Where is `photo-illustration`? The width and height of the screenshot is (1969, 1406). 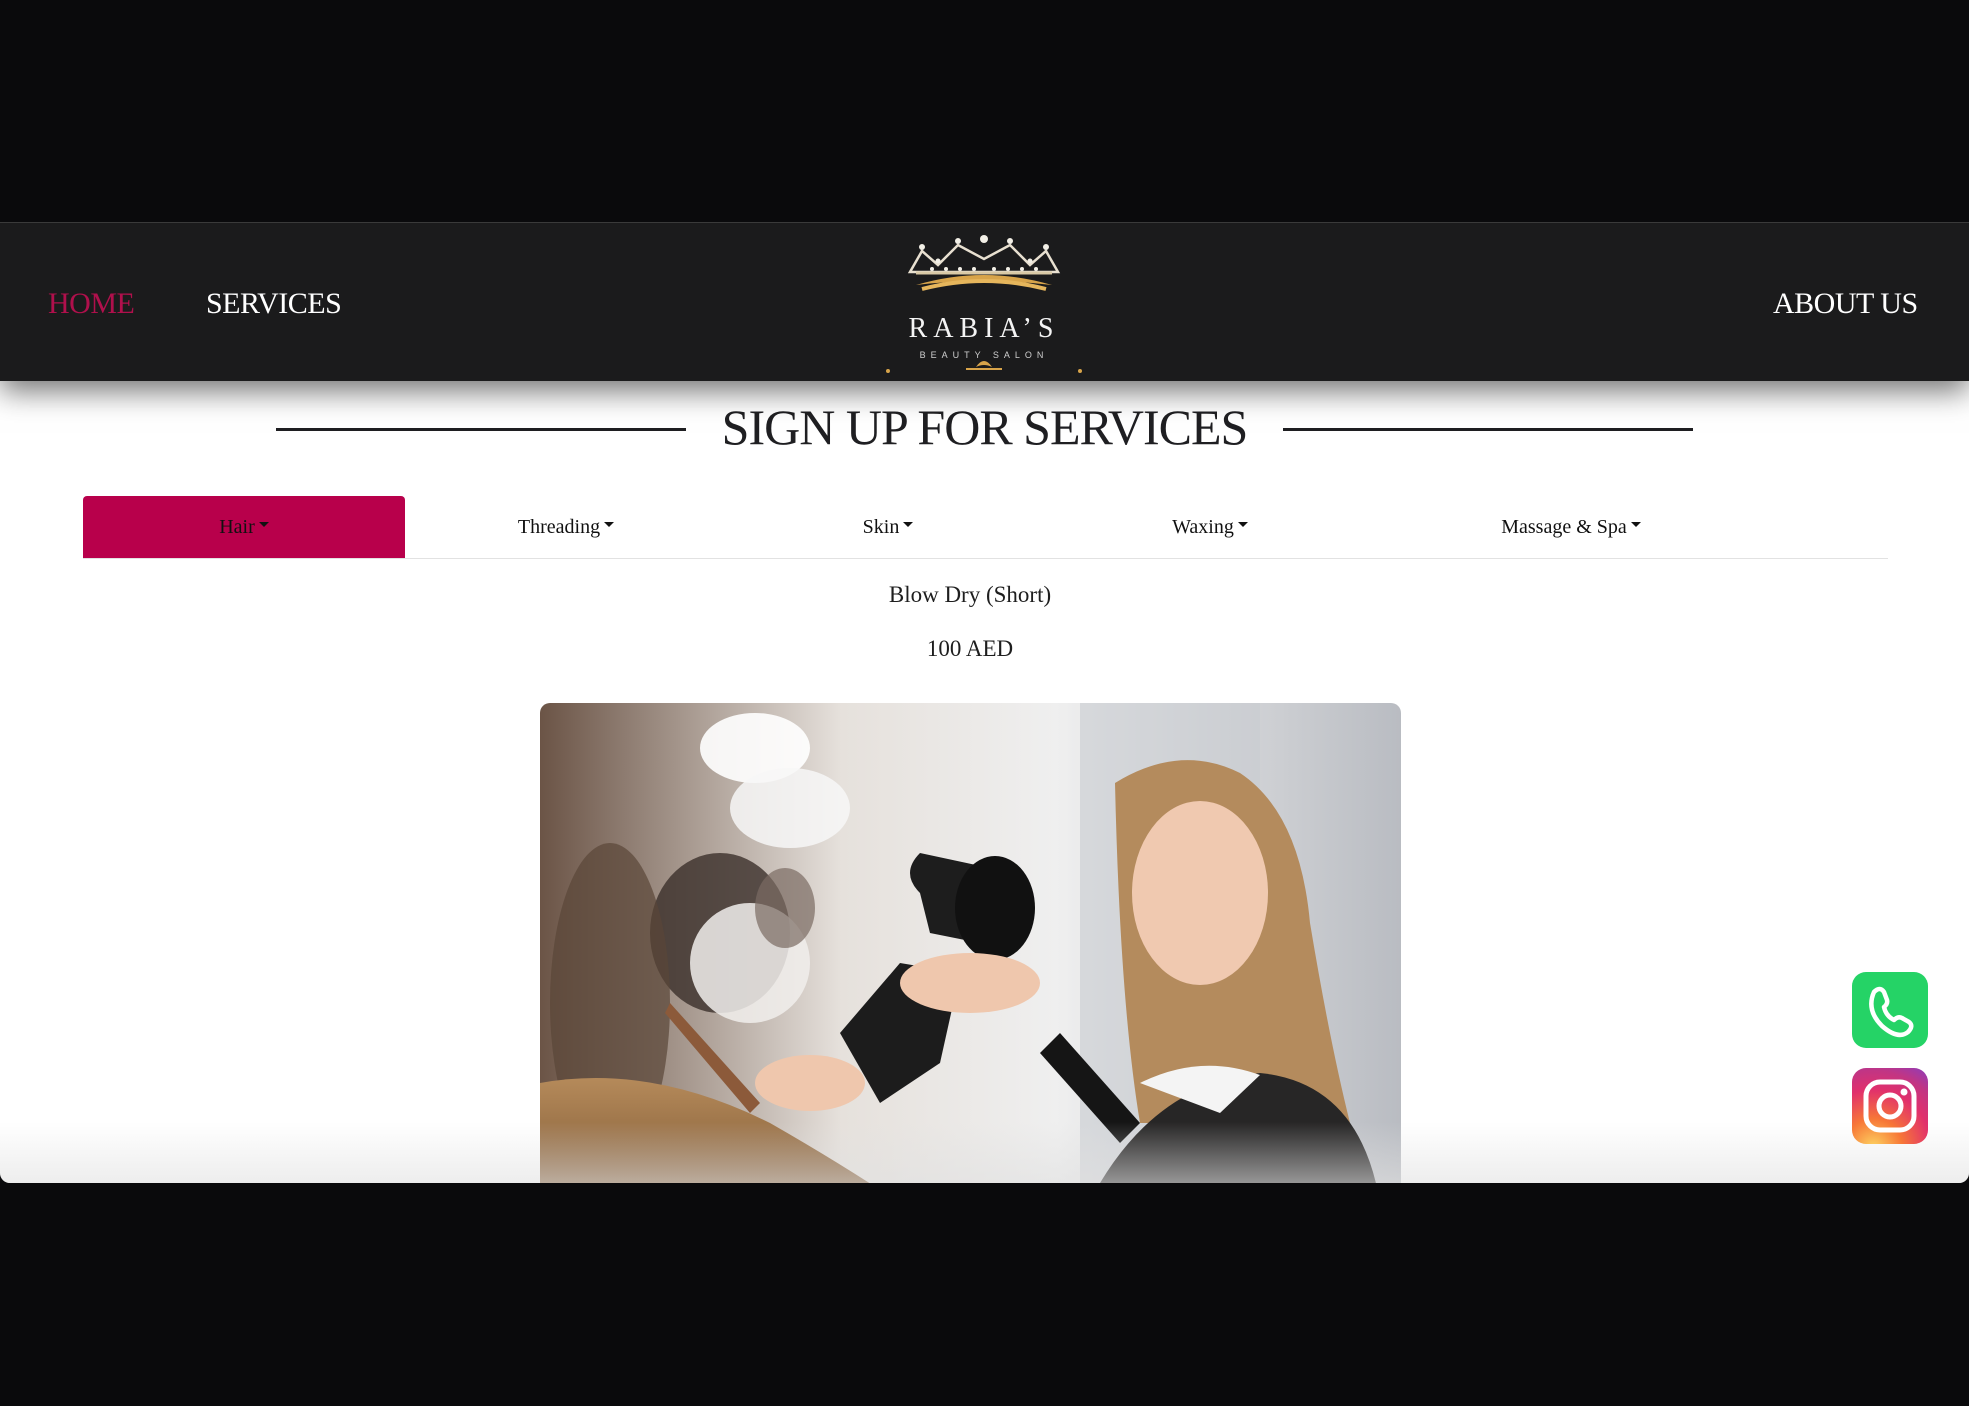 photo-illustration is located at coordinates (970, 943).